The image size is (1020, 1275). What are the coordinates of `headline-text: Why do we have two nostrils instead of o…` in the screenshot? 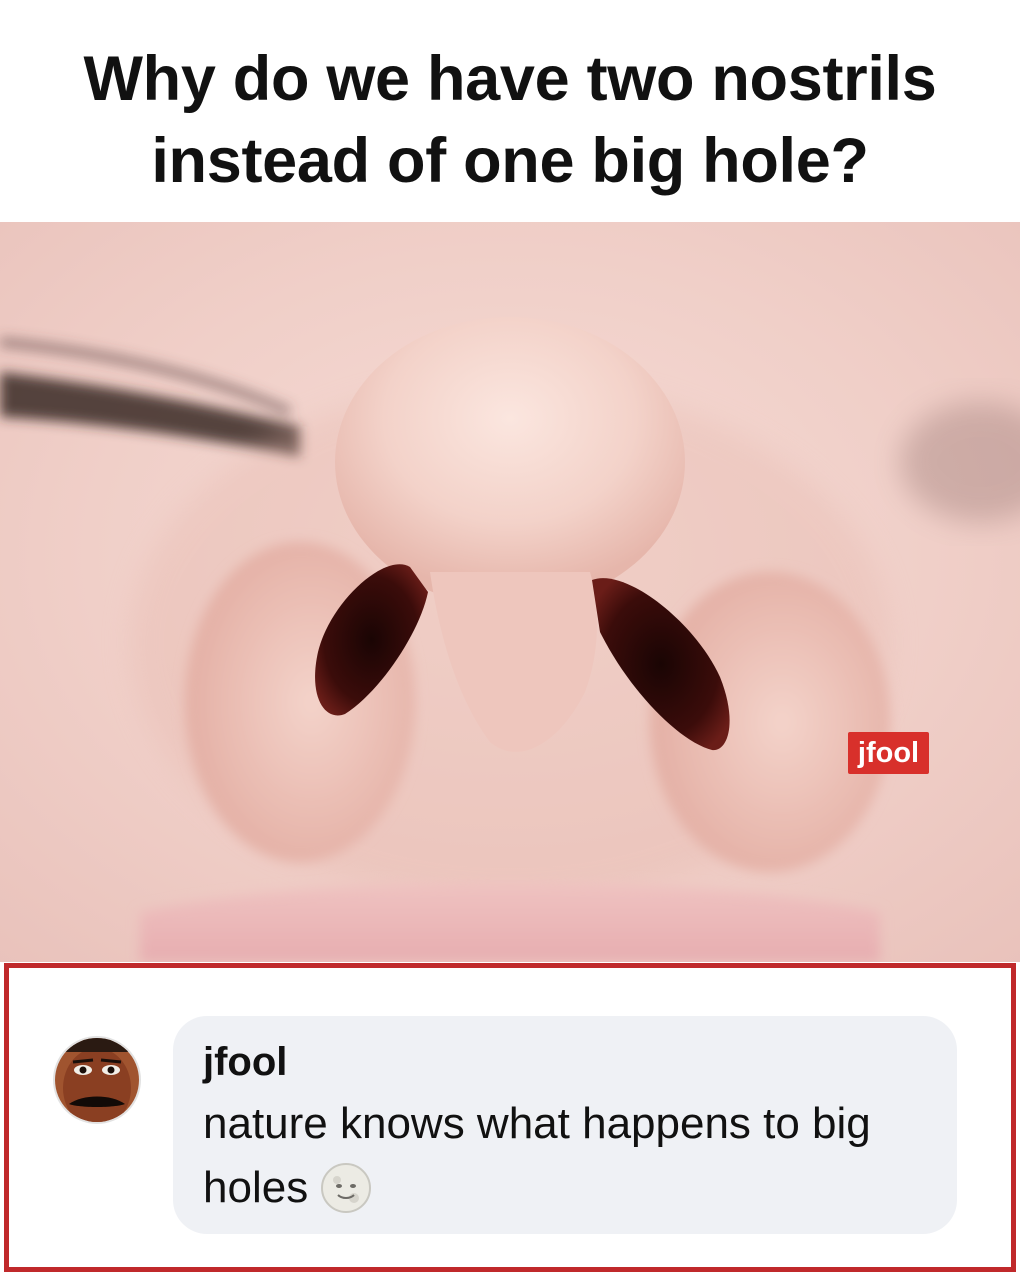 It's located at (510, 120).